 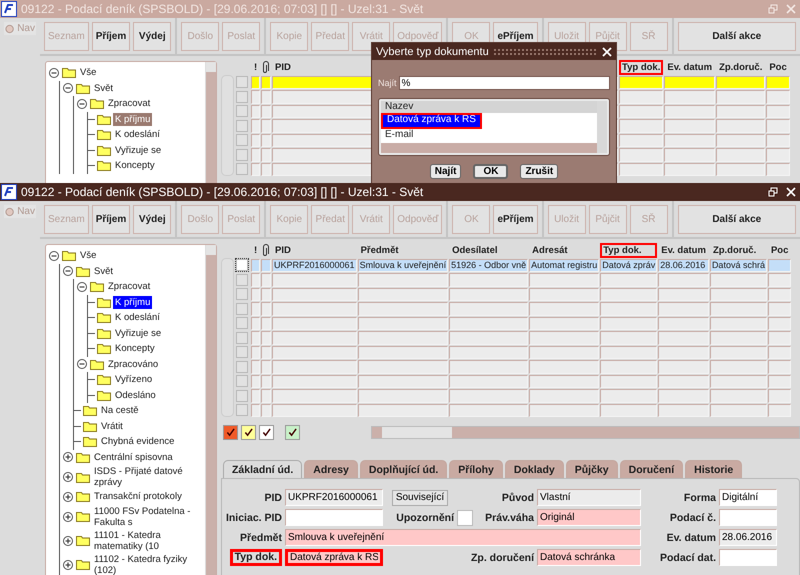 What do you see at coordinates (589, 517) in the screenshot?
I see `text-field: Originál` at bounding box center [589, 517].